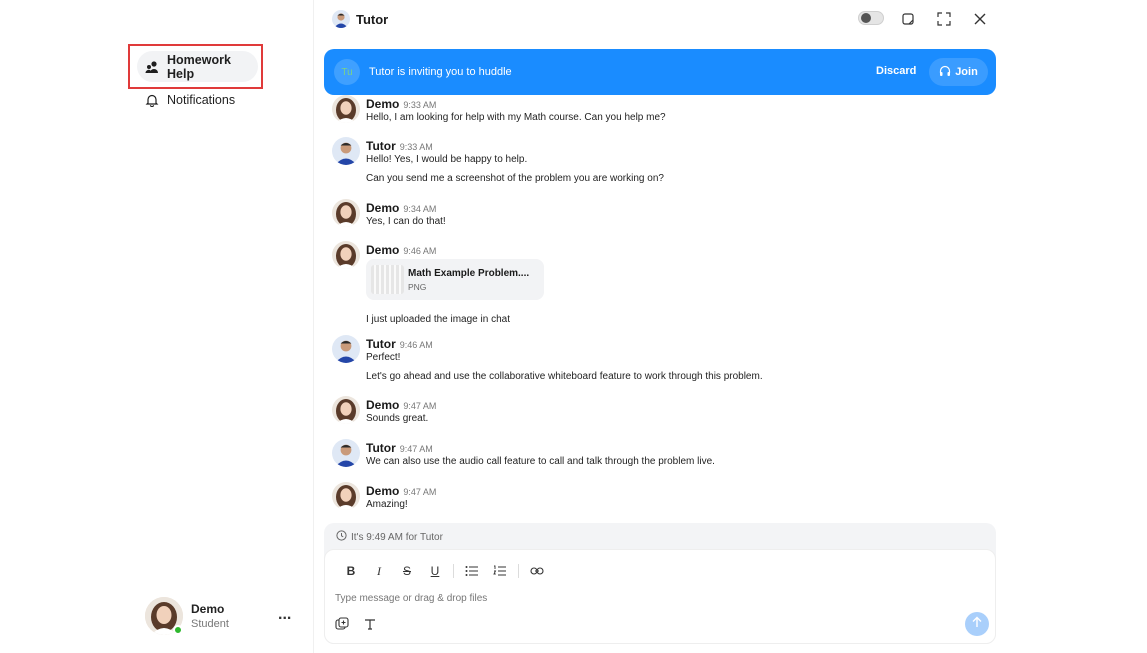  I want to click on chat-title: Tutor, so click(372, 19).